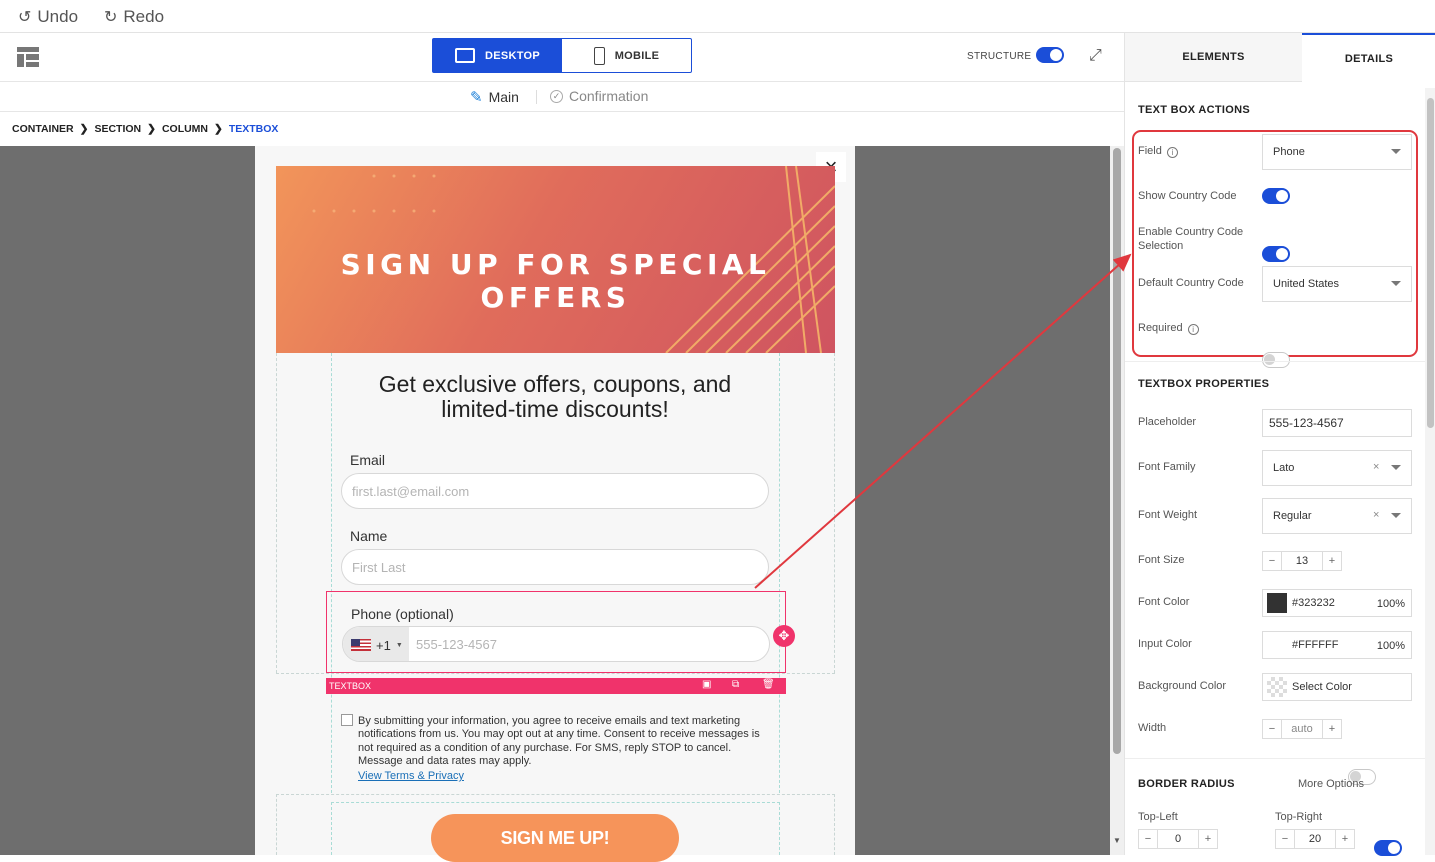 This screenshot has height=862, width=1435. I want to click on field-label: Field i, so click(1158, 151).